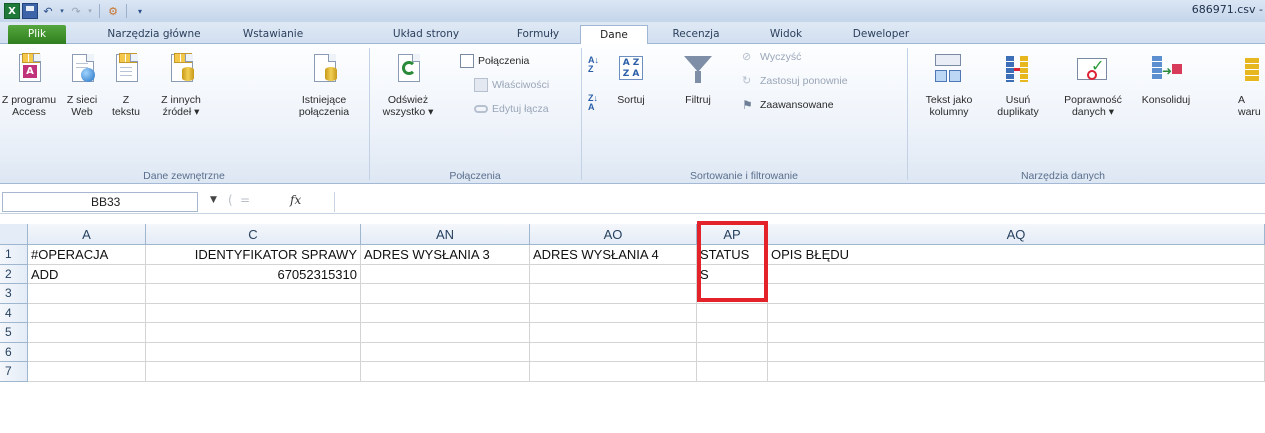  What do you see at coordinates (788, 105) in the screenshot?
I see `advanced-filter-button: ⚑ Zaawansowane` at bounding box center [788, 105].